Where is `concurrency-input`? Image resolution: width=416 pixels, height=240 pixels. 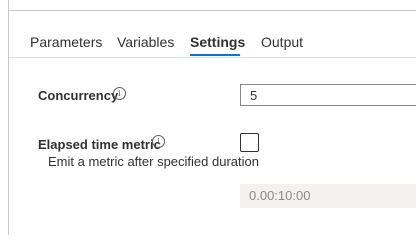
concurrency-input is located at coordinates (328, 95).